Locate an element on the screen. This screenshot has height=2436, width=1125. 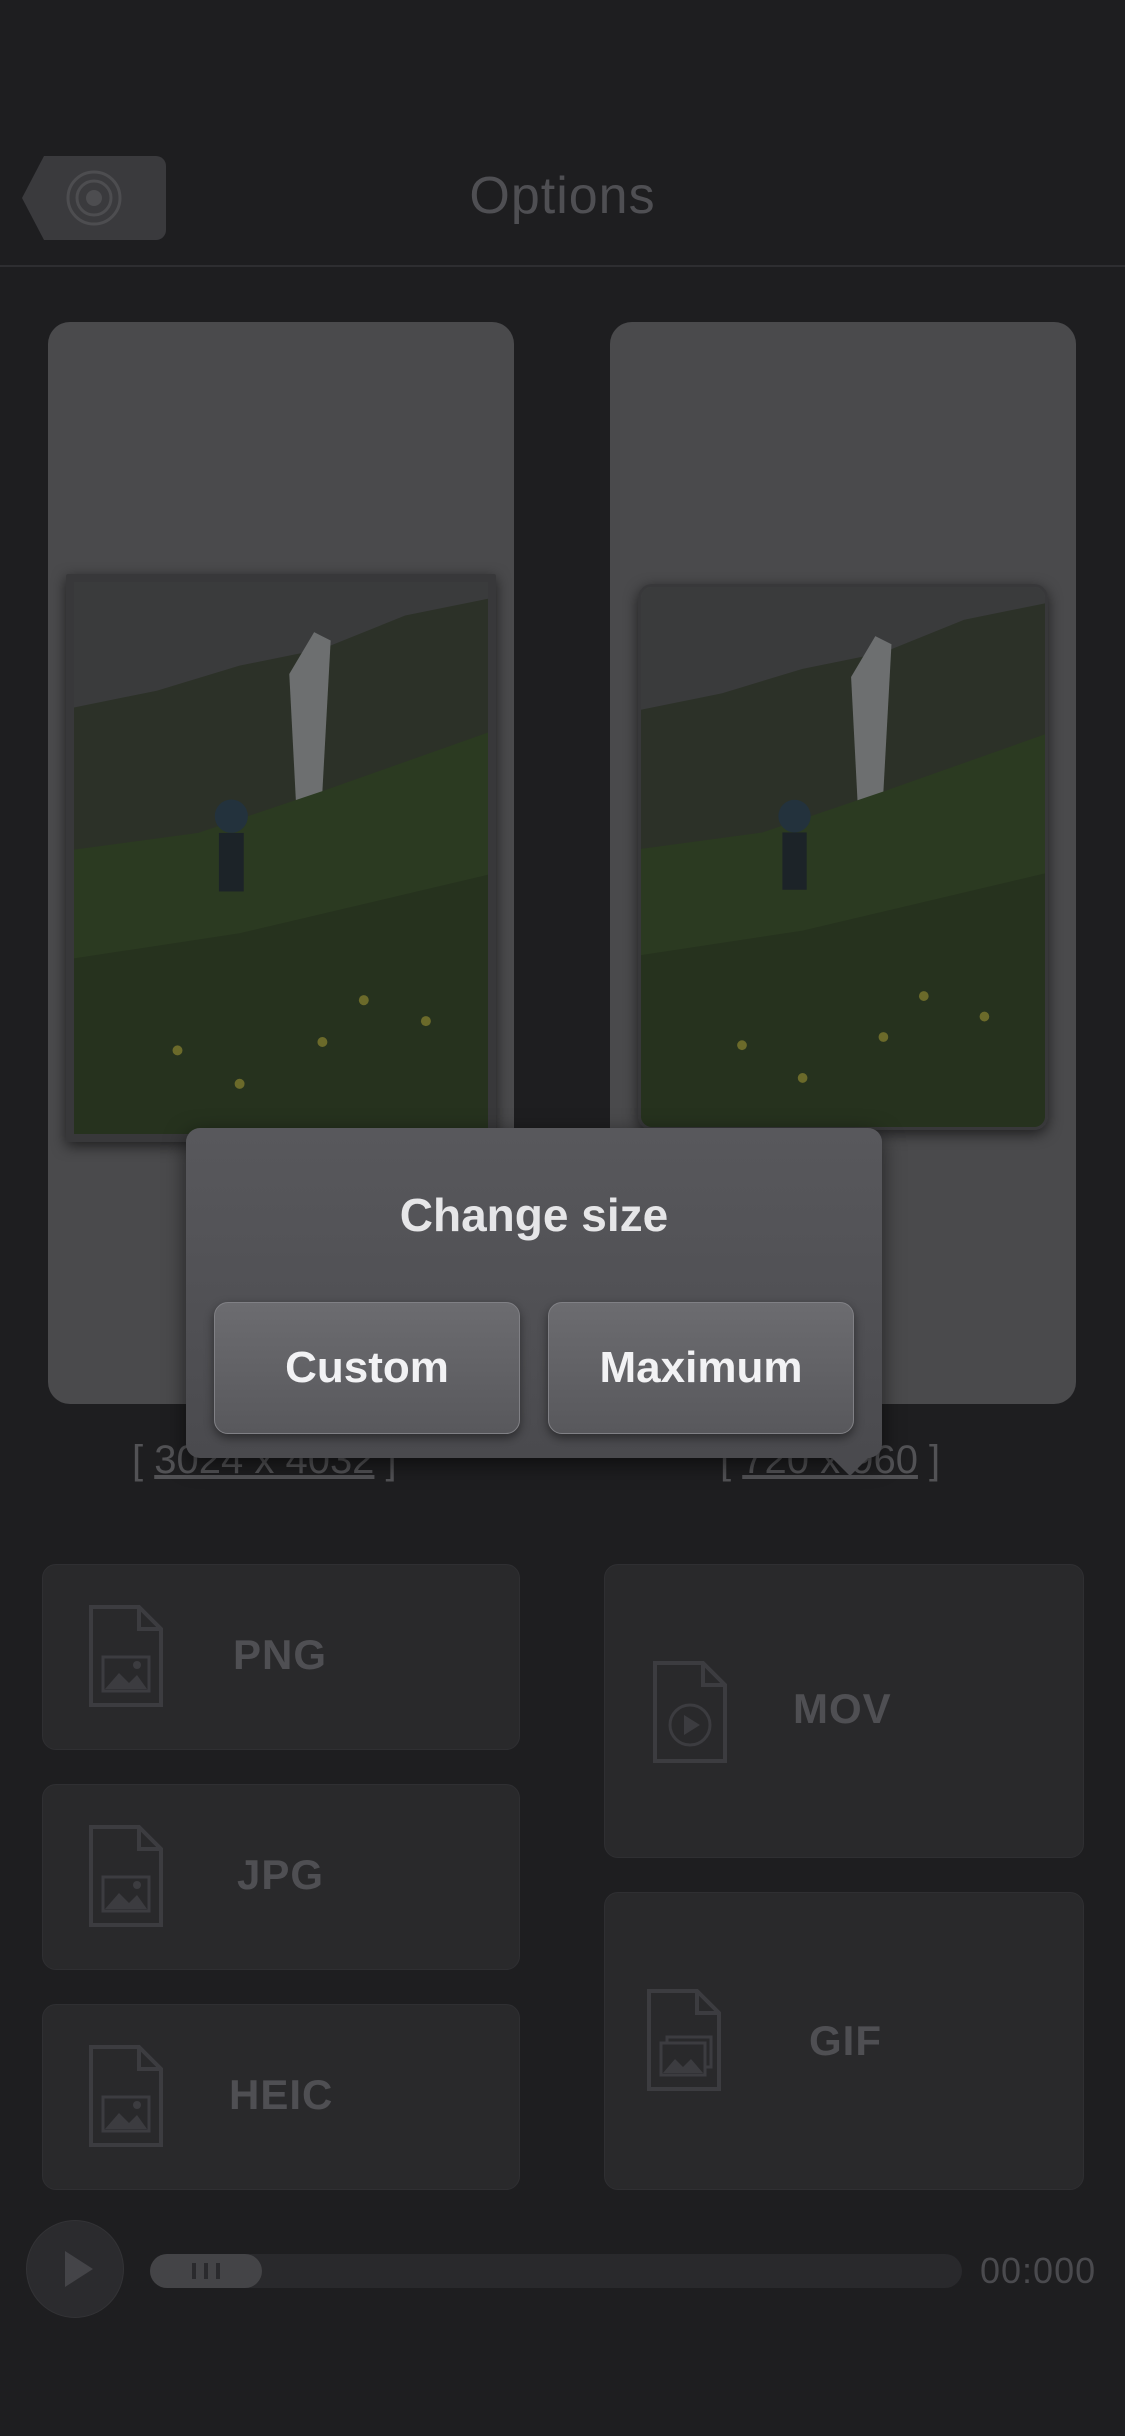
mov-button: MOV is located at coordinates (844, 1711).